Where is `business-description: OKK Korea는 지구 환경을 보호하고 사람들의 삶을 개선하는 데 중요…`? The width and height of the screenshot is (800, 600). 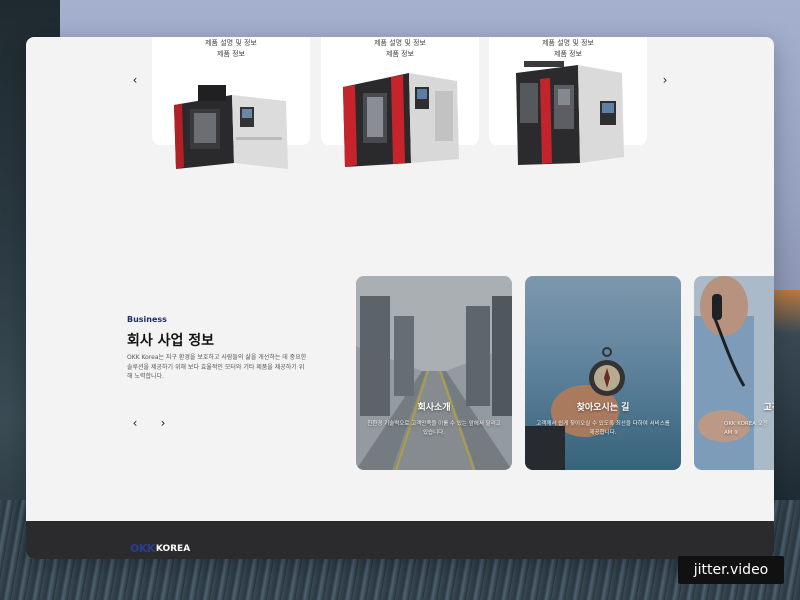
business-description: OKK Korea는 지구 환경을 보호하고 사람들의 삶을 개선하는 데 중요… is located at coordinates (217, 367).